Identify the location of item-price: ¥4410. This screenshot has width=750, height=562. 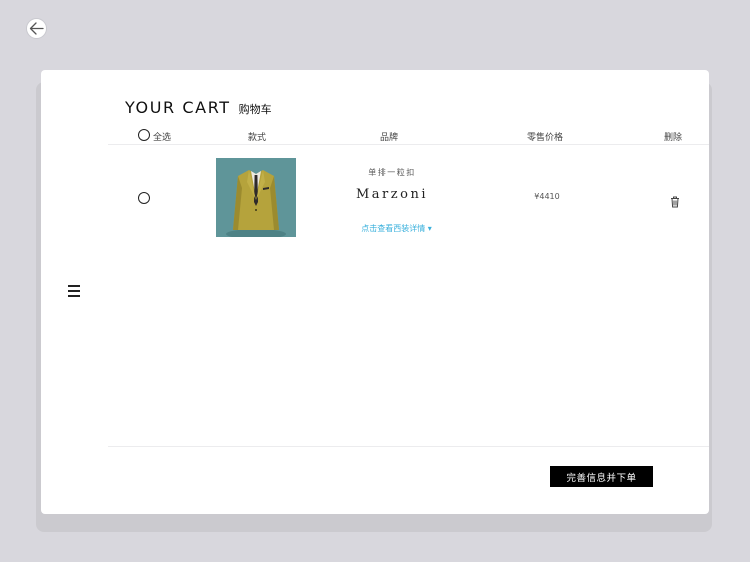
(547, 196).